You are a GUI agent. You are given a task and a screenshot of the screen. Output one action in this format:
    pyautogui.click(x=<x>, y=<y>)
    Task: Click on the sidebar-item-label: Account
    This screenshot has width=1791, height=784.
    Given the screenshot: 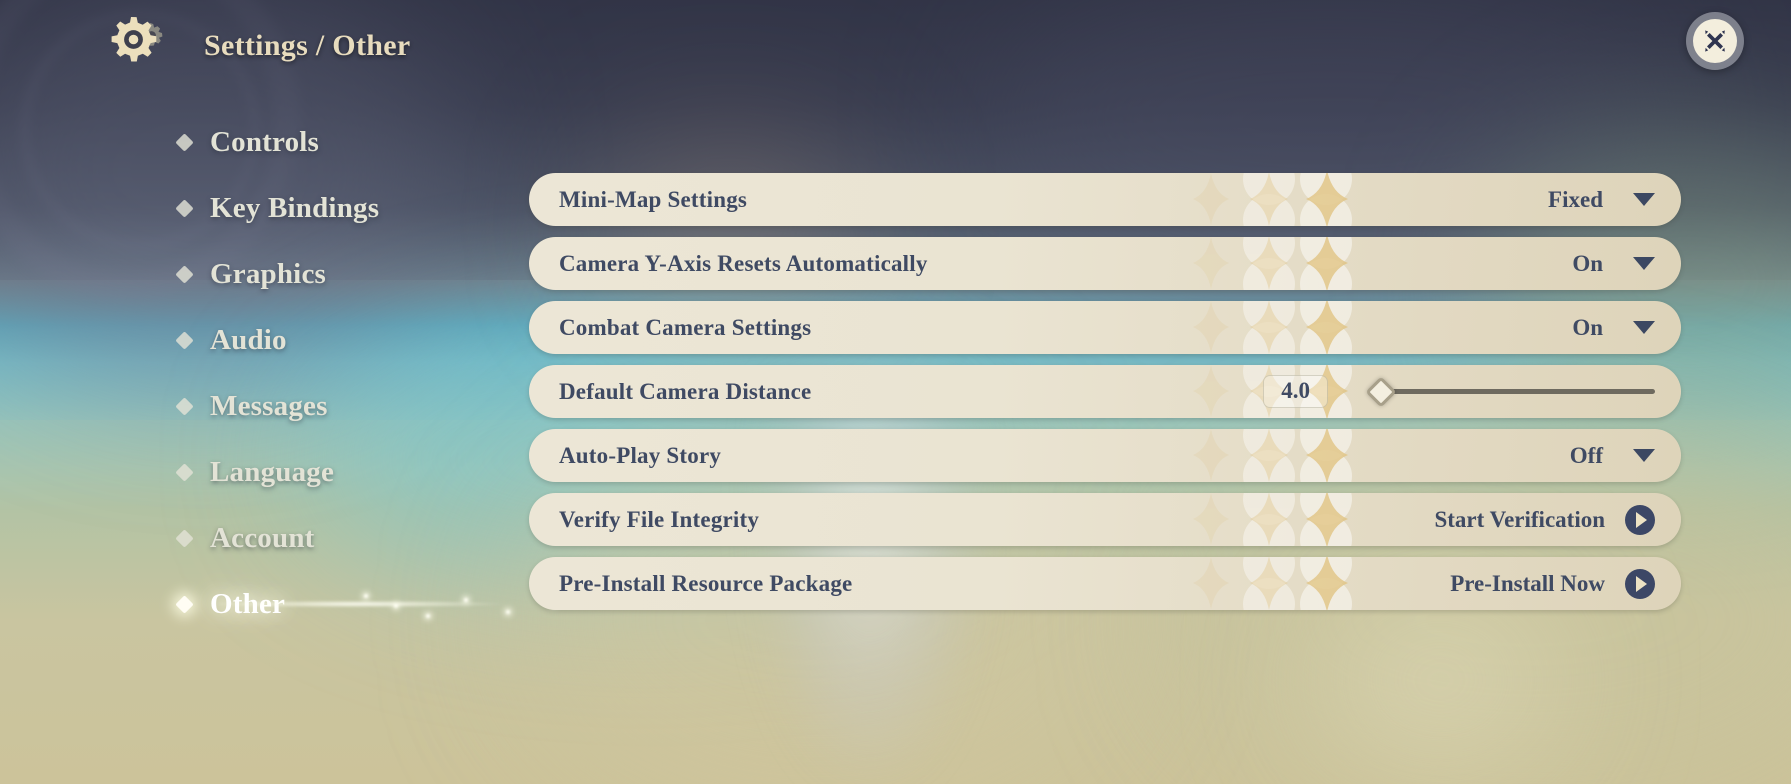 What is the action you would take?
    pyautogui.click(x=262, y=537)
    